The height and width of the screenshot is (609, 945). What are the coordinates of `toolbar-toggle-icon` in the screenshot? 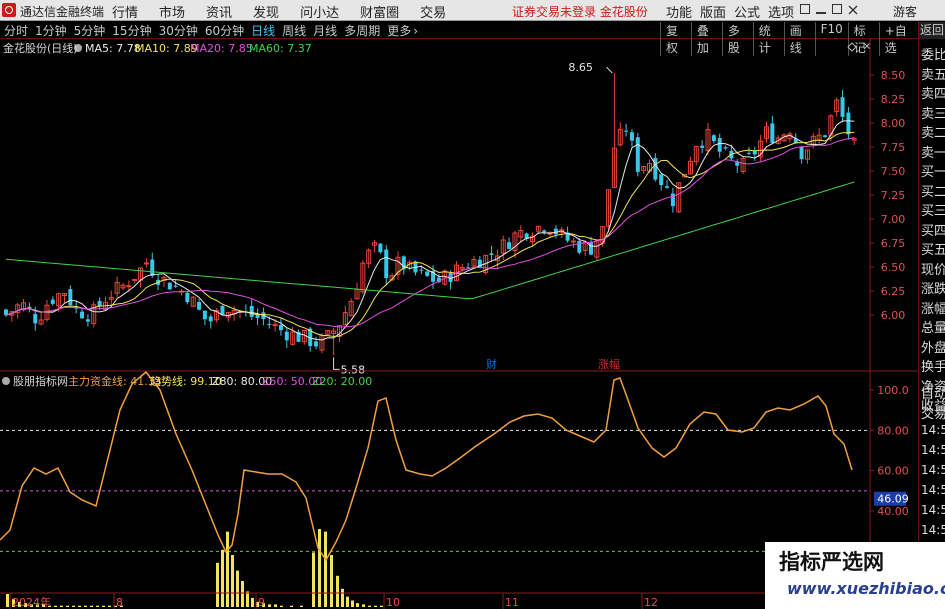 It's located at (805, 9).